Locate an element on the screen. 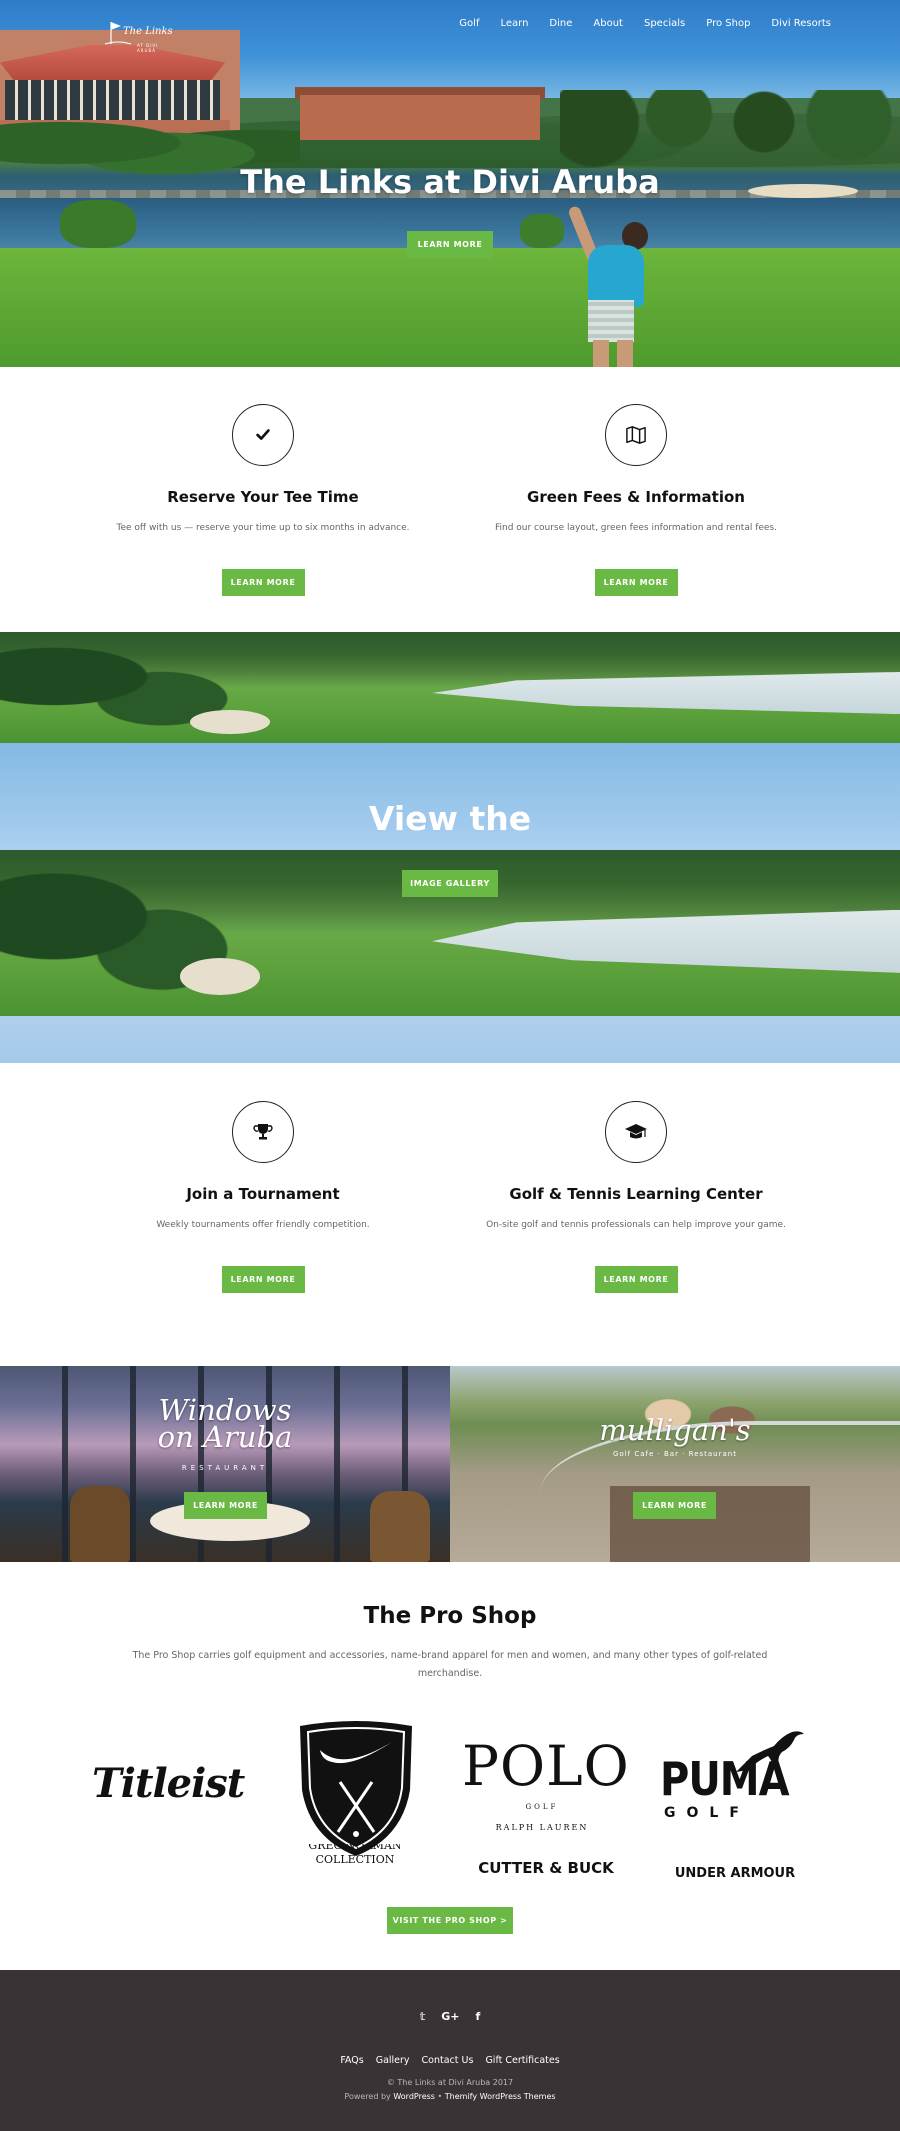  reserve-learn-more-button: Learn More is located at coordinates (263, 582).